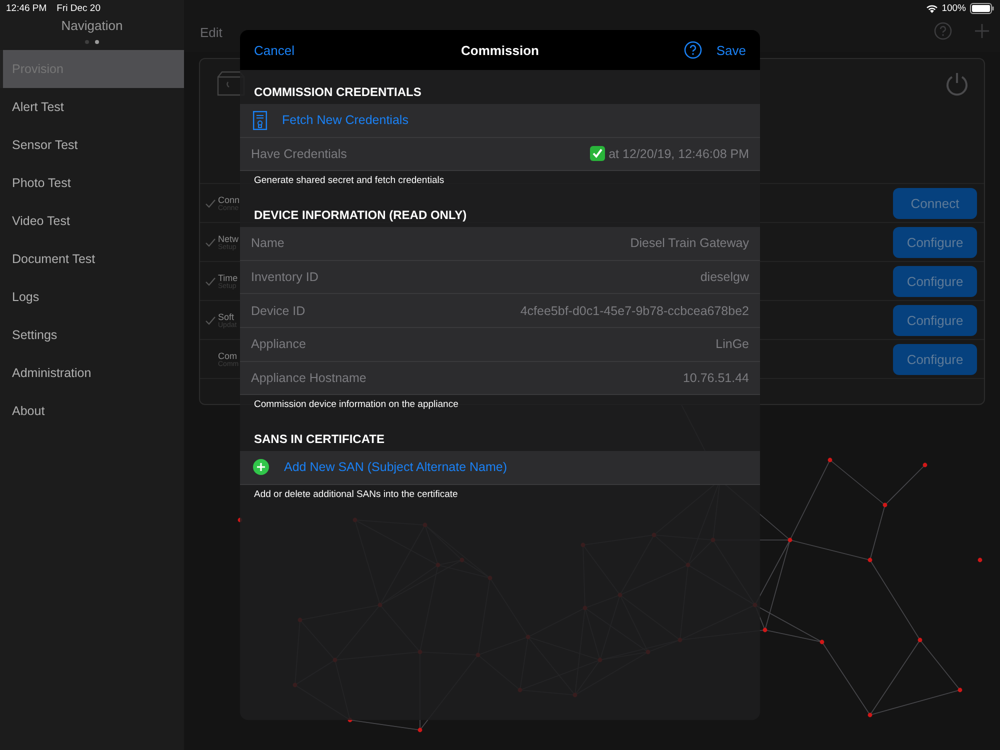 Image resolution: width=1000 pixels, height=750 pixels. I want to click on edit-button: Edit, so click(211, 32).